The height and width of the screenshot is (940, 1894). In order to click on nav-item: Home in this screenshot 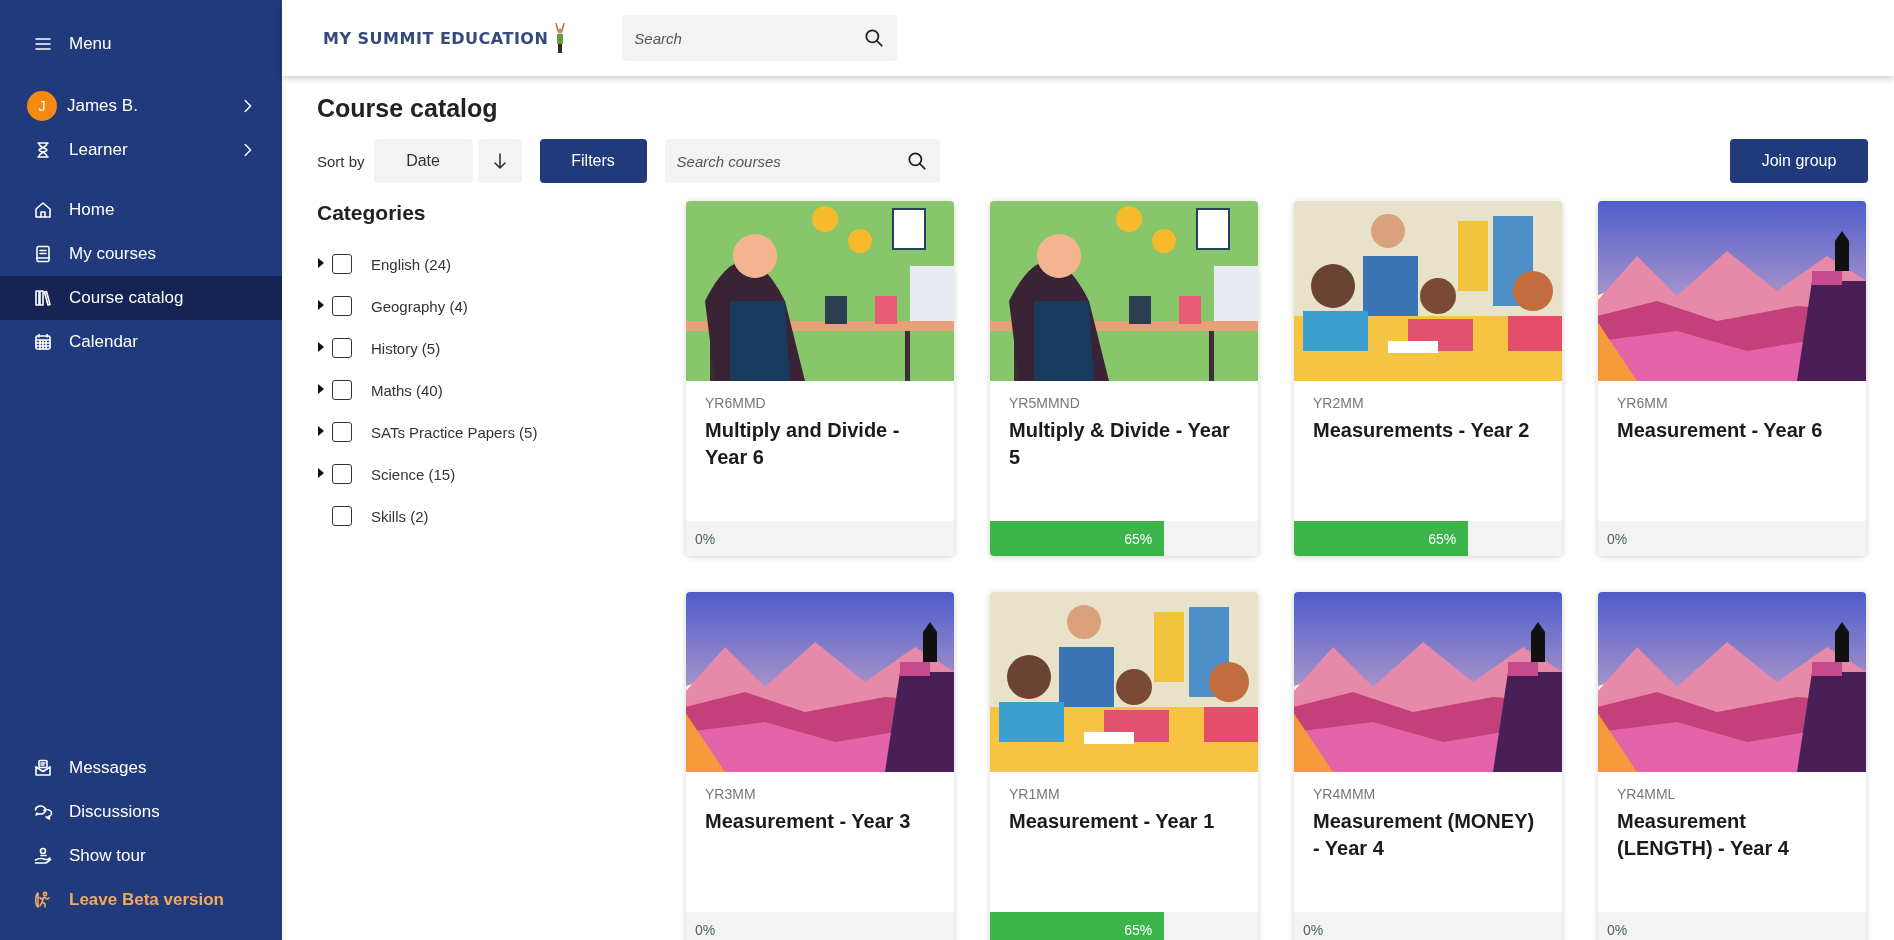, I will do `click(141, 210)`.